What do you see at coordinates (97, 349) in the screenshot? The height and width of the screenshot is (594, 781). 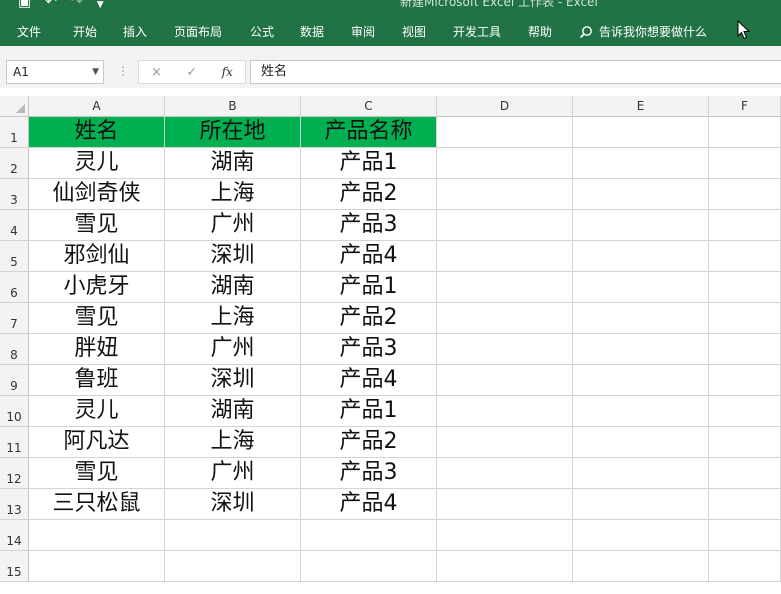 I see `cell-a8: 胖妞` at bounding box center [97, 349].